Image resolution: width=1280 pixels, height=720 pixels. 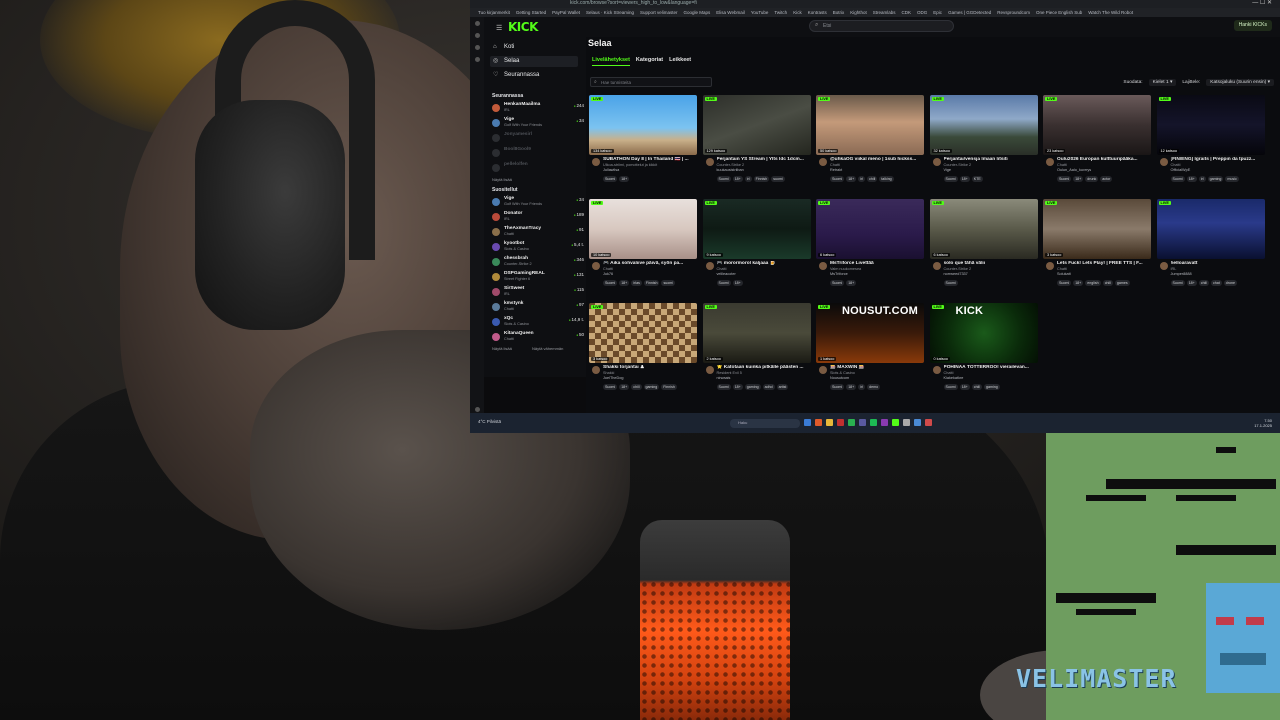 I want to click on stream-title: solo que tähä välii, so click(x=991, y=263).